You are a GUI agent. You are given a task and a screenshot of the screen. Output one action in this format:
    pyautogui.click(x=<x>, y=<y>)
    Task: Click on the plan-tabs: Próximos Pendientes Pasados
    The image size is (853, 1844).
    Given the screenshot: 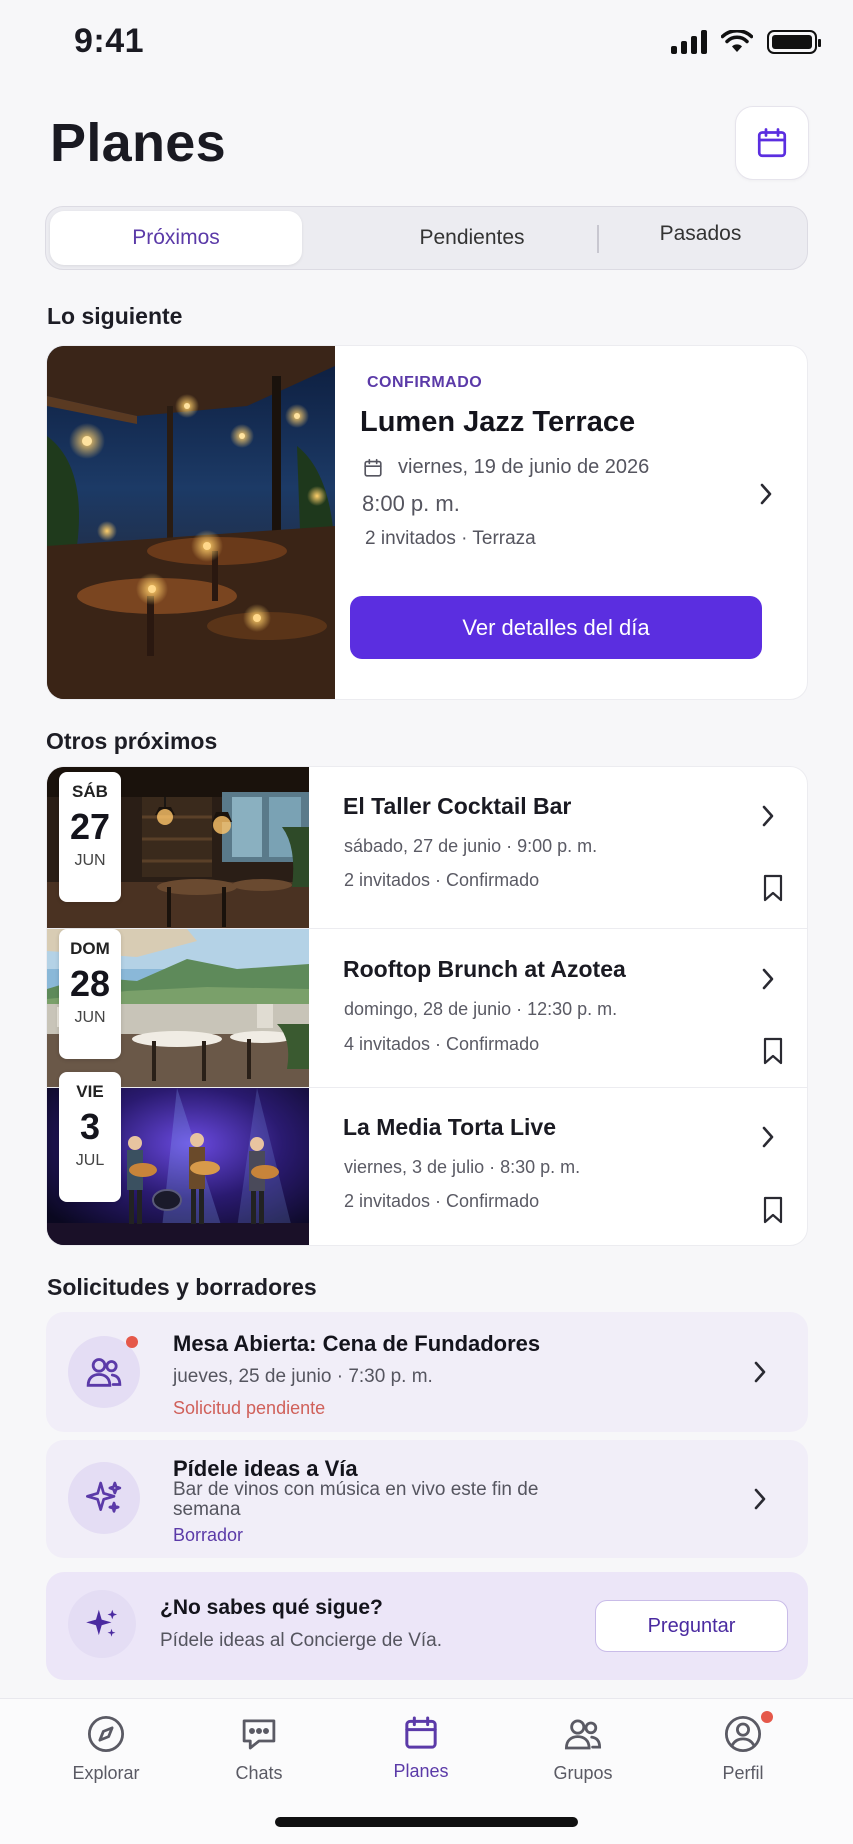 What is the action you would take?
    pyautogui.click(x=426, y=238)
    